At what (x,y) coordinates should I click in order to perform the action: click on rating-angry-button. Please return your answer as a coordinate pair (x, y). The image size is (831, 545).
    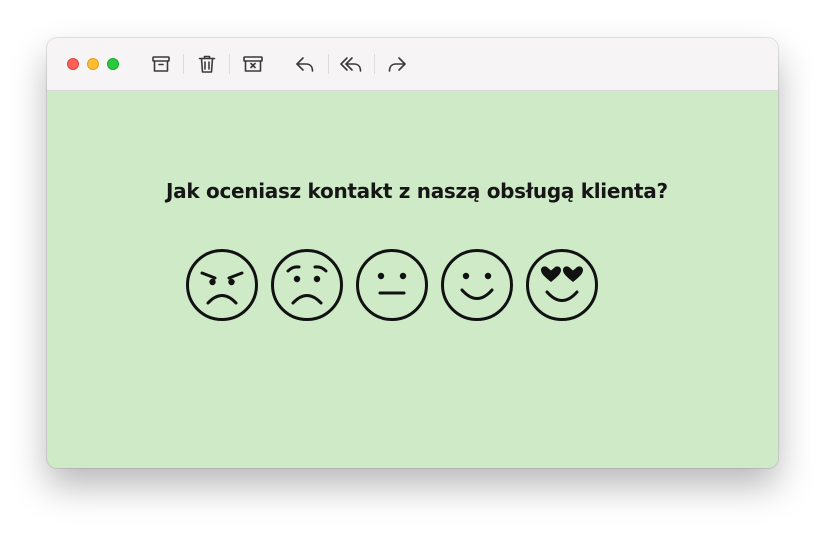
    Looking at the image, I should click on (222, 285).